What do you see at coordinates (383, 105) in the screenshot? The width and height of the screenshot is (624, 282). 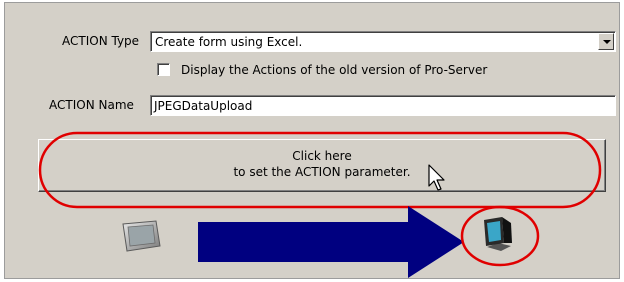 I see `action-name-input: JPEGDataUpload` at bounding box center [383, 105].